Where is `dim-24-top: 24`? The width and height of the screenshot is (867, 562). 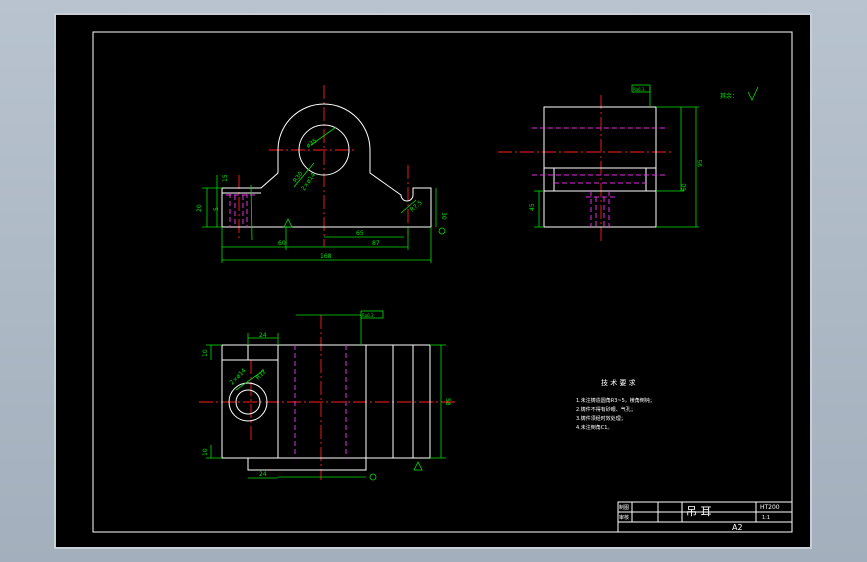
dim-24-top: 24 is located at coordinates (263, 335).